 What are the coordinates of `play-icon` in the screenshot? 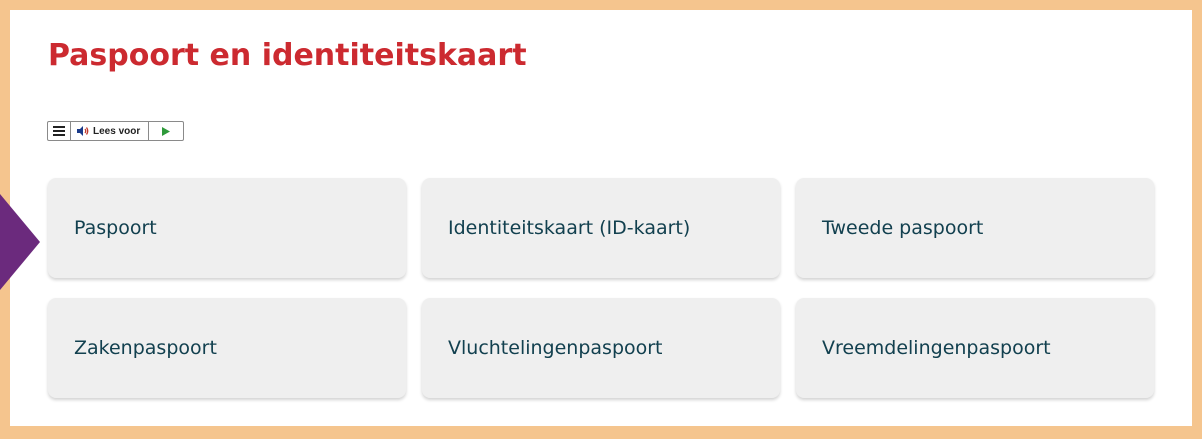 It's located at (166, 131).